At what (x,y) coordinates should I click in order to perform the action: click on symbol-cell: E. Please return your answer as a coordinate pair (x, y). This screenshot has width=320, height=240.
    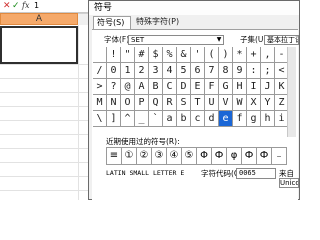
    Looking at the image, I should click on (198, 87).